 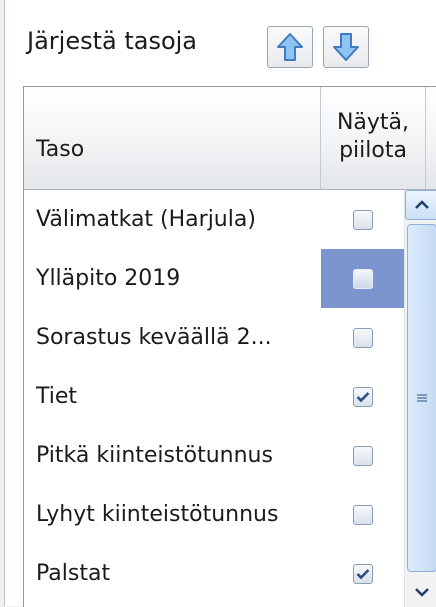 I want to click on layer-name: Tiet, so click(x=57, y=396).